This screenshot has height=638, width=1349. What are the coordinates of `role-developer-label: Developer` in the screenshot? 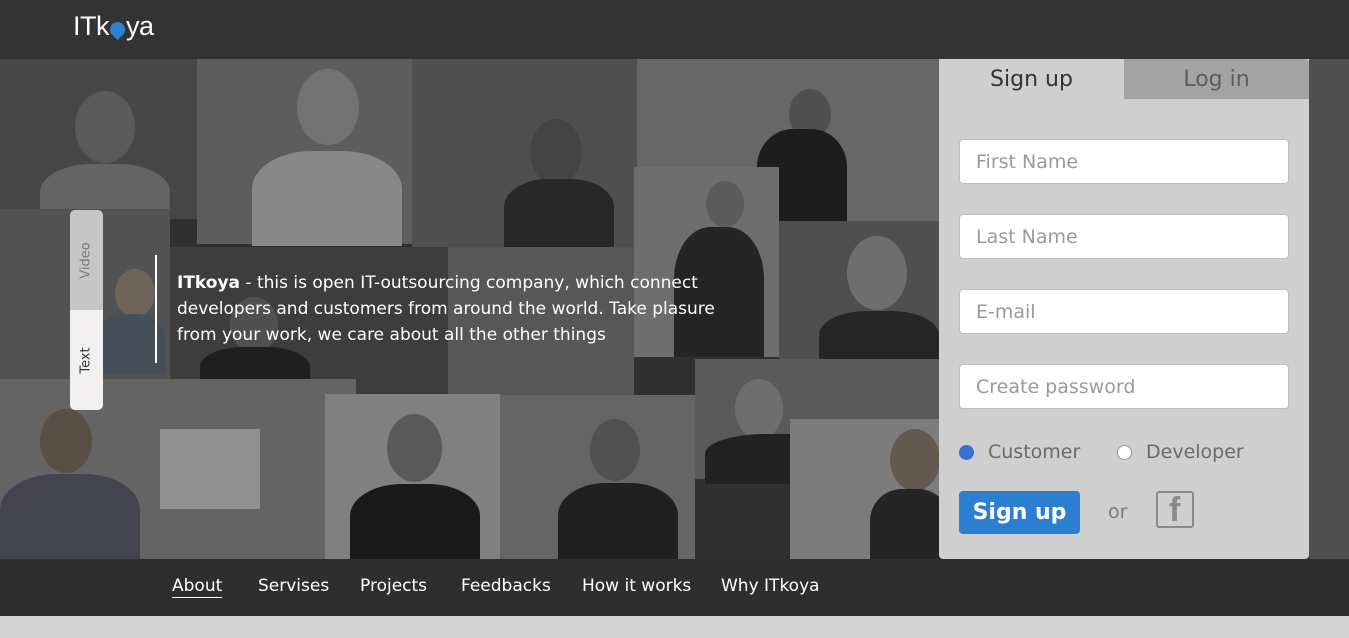 It's located at (1195, 452).